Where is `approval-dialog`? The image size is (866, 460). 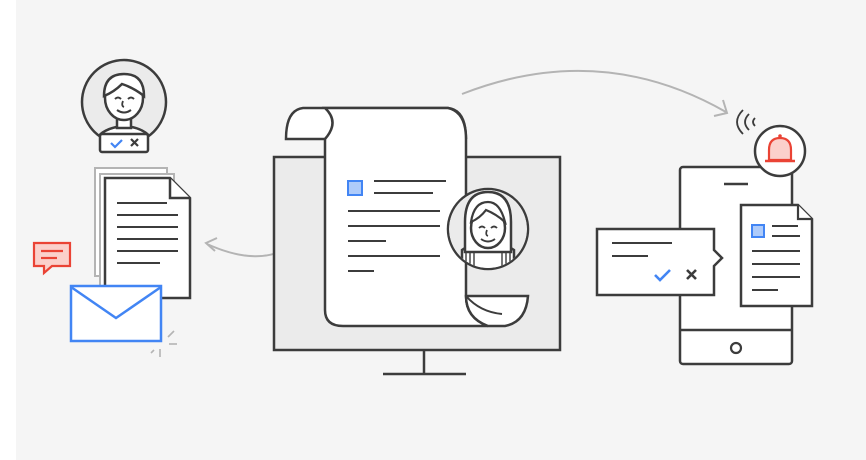
approval-dialog is located at coordinates (659, 262).